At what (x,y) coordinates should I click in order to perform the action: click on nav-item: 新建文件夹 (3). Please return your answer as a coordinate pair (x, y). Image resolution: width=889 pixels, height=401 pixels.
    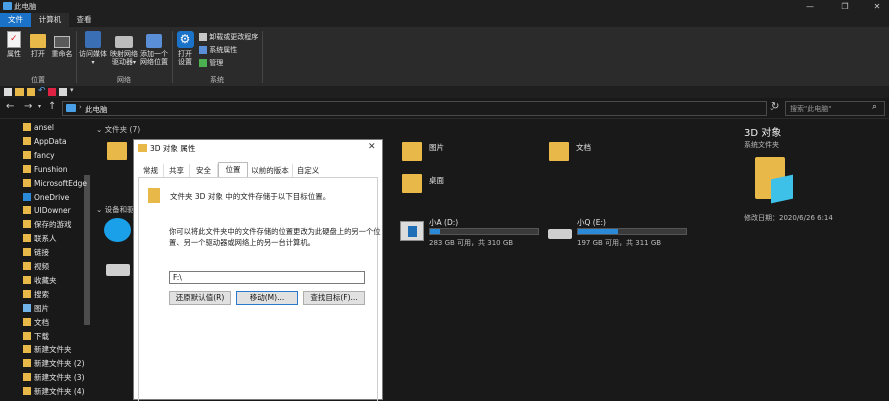
    Looking at the image, I should click on (59, 377).